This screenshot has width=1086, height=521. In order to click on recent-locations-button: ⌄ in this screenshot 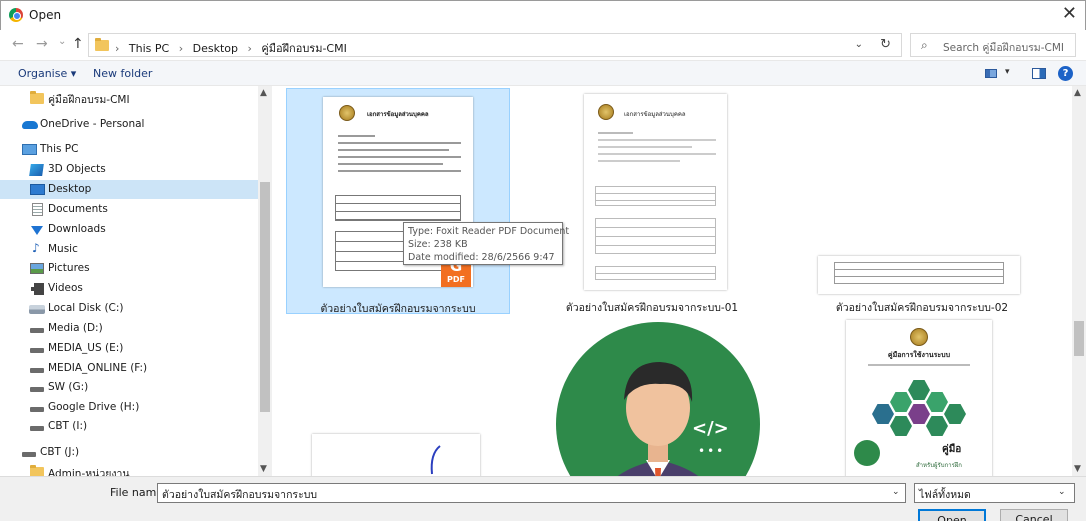, I will do `click(62, 41)`.